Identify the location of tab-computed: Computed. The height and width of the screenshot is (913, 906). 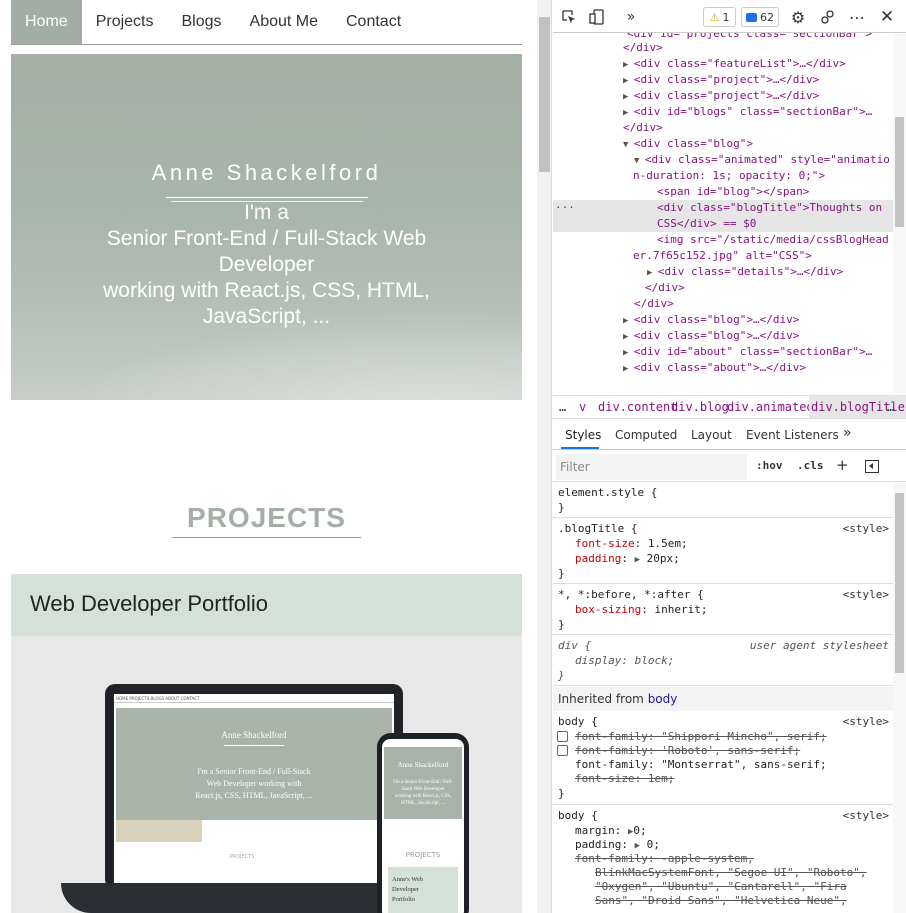
(646, 435).